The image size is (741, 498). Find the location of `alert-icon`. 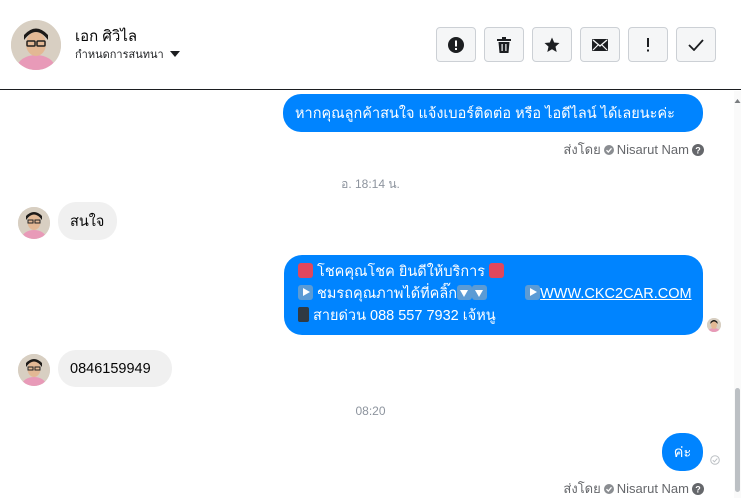

alert-icon is located at coordinates (456, 44).